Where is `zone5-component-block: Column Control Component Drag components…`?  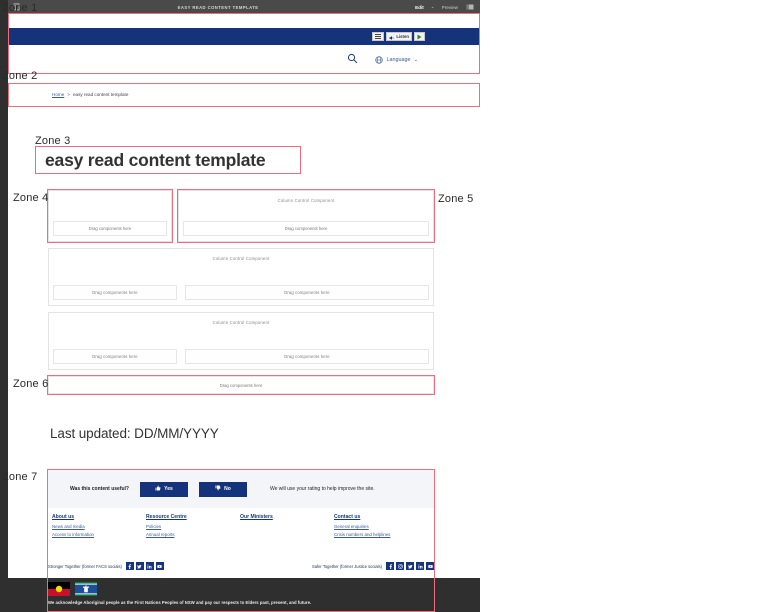
zone5-component-block: Column Control Component Drag components… is located at coordinates (306, 216).